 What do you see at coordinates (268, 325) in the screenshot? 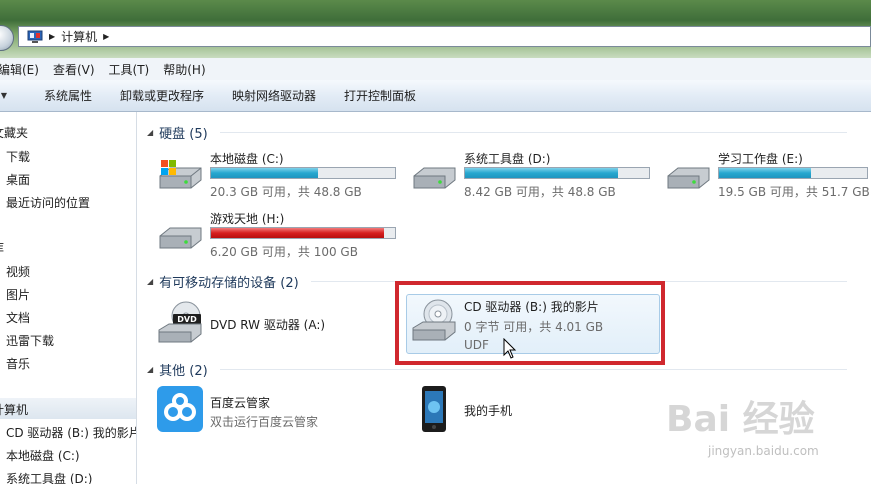
I see `drive-name: DVD RW 驱动器 (A:)` at bounding box center [268, 325].